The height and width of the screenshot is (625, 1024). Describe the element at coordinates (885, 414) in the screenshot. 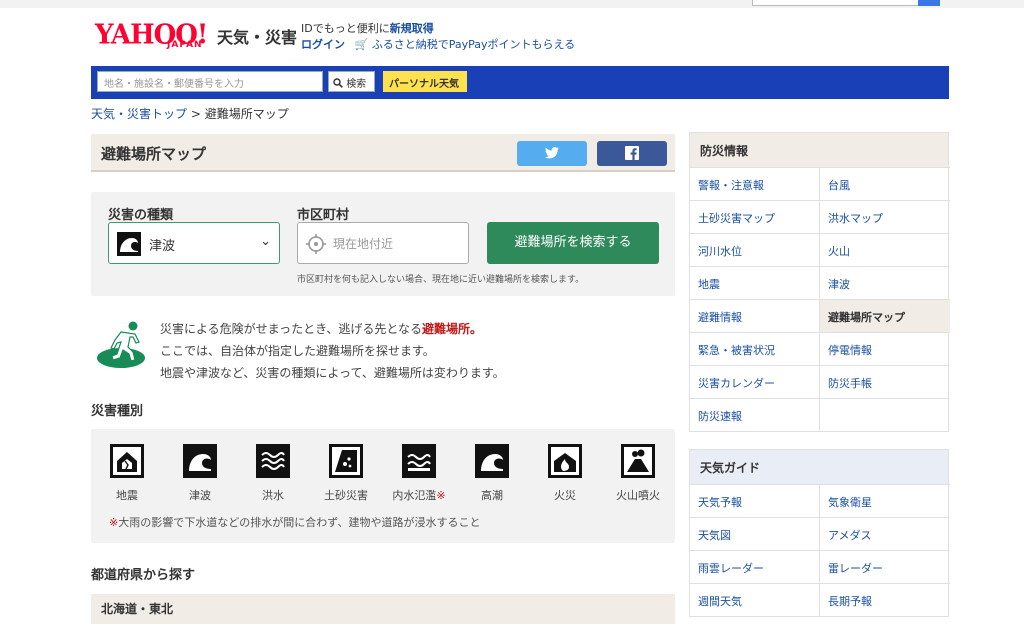

I see `disaster-link` at that location.